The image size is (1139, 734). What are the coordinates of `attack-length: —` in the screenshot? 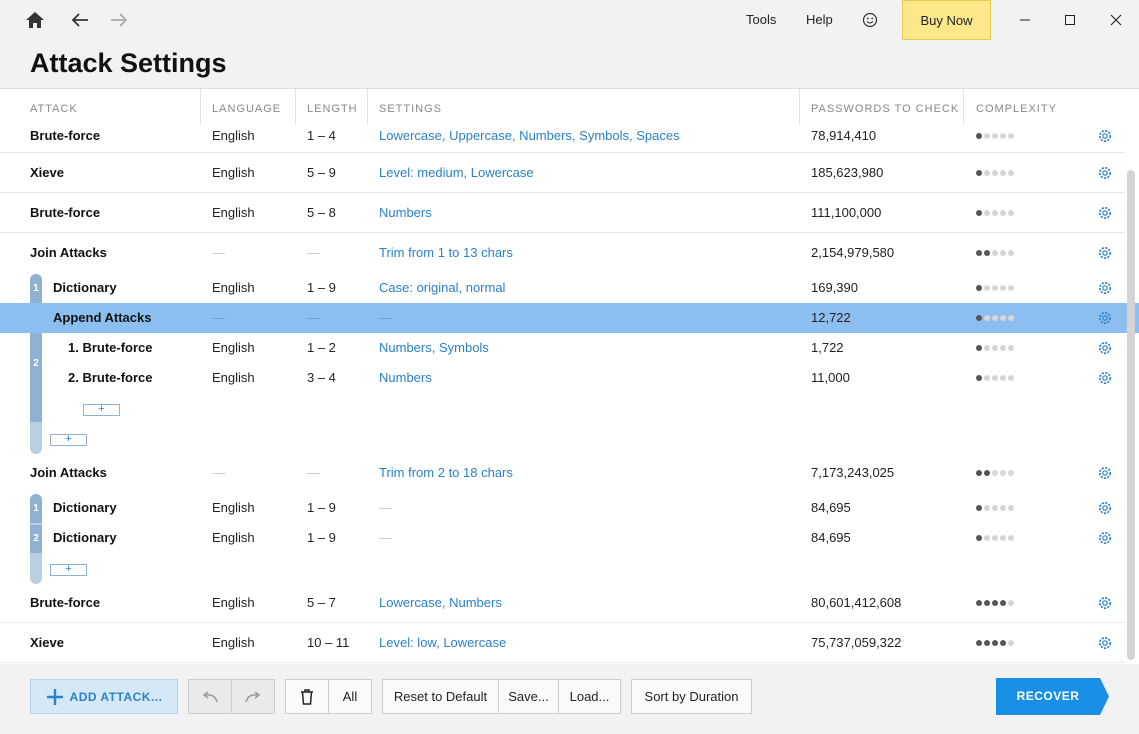 It's located at (313, 472).